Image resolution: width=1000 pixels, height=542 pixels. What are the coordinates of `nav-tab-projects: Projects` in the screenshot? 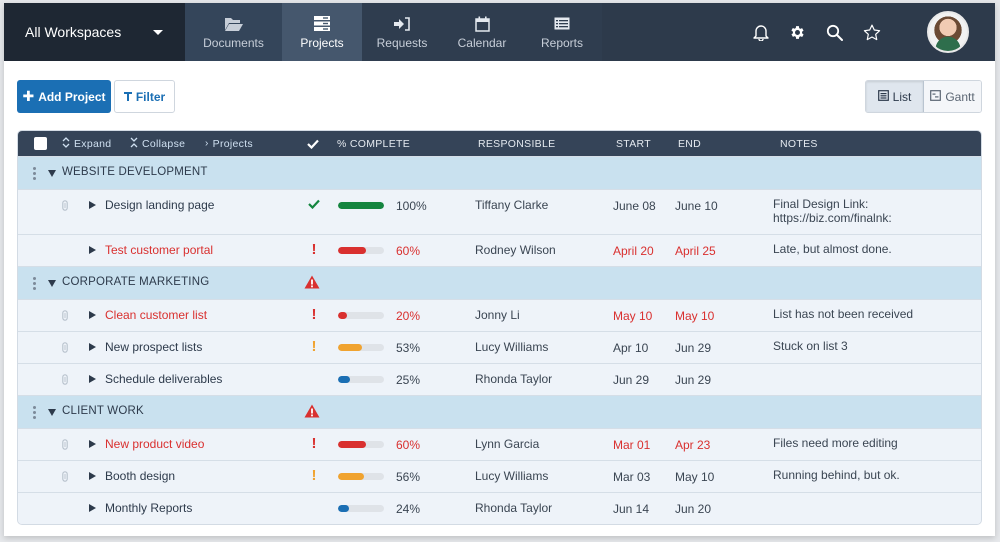 It's located at (322, 32).